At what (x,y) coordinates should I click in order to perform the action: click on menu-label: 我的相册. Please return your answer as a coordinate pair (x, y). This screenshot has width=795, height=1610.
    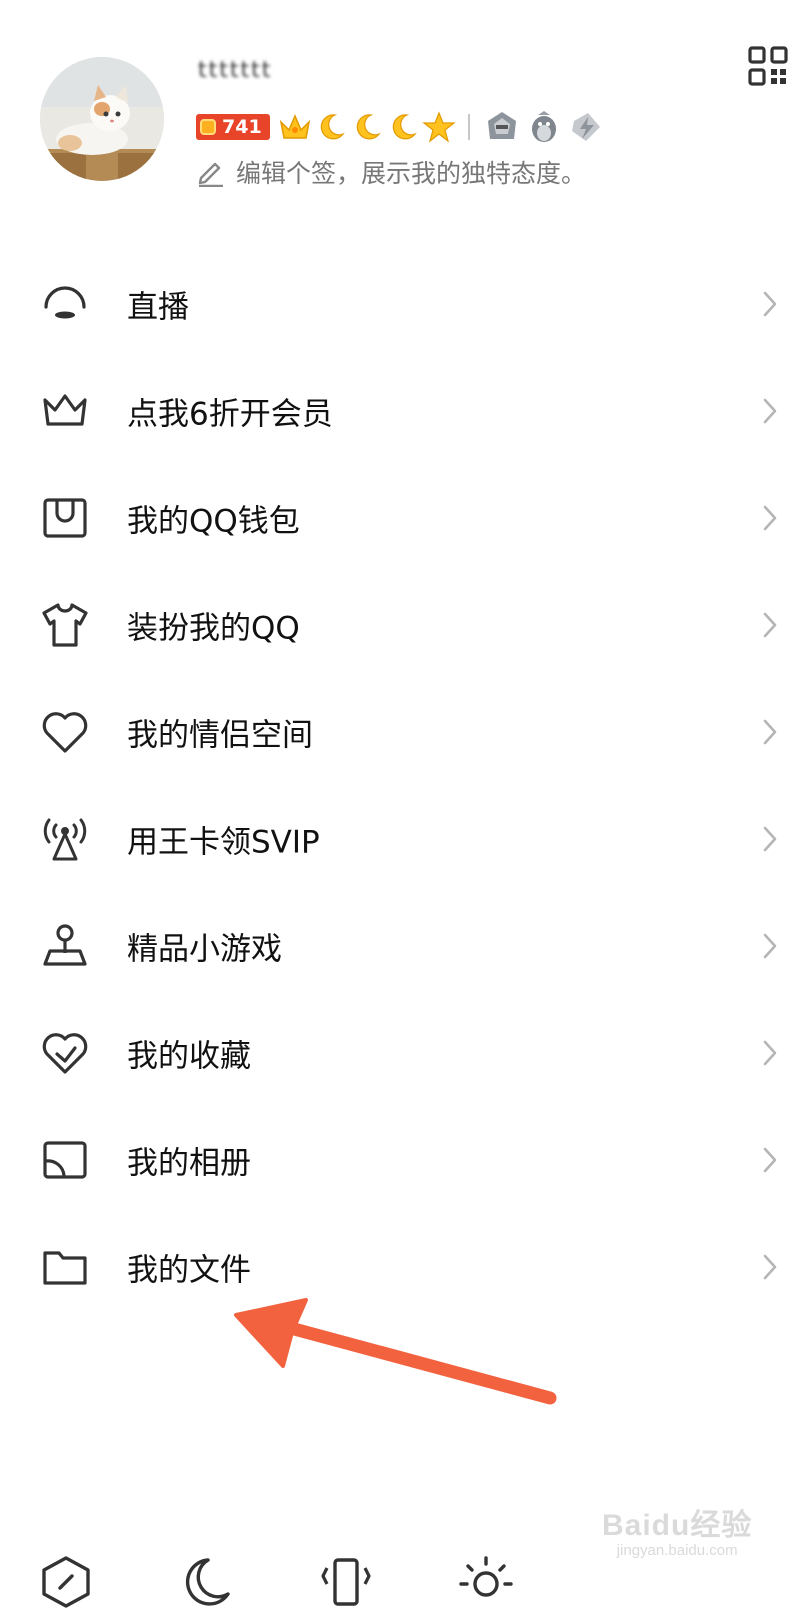
    Looking at the image, I should click on (189, 1163).